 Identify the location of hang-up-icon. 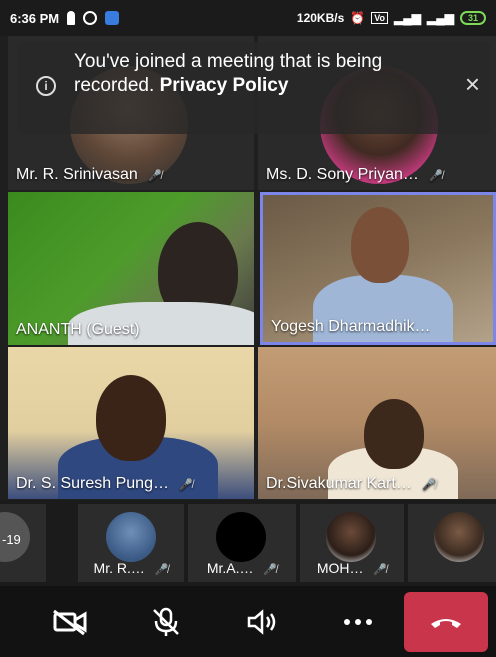
(446, 623).